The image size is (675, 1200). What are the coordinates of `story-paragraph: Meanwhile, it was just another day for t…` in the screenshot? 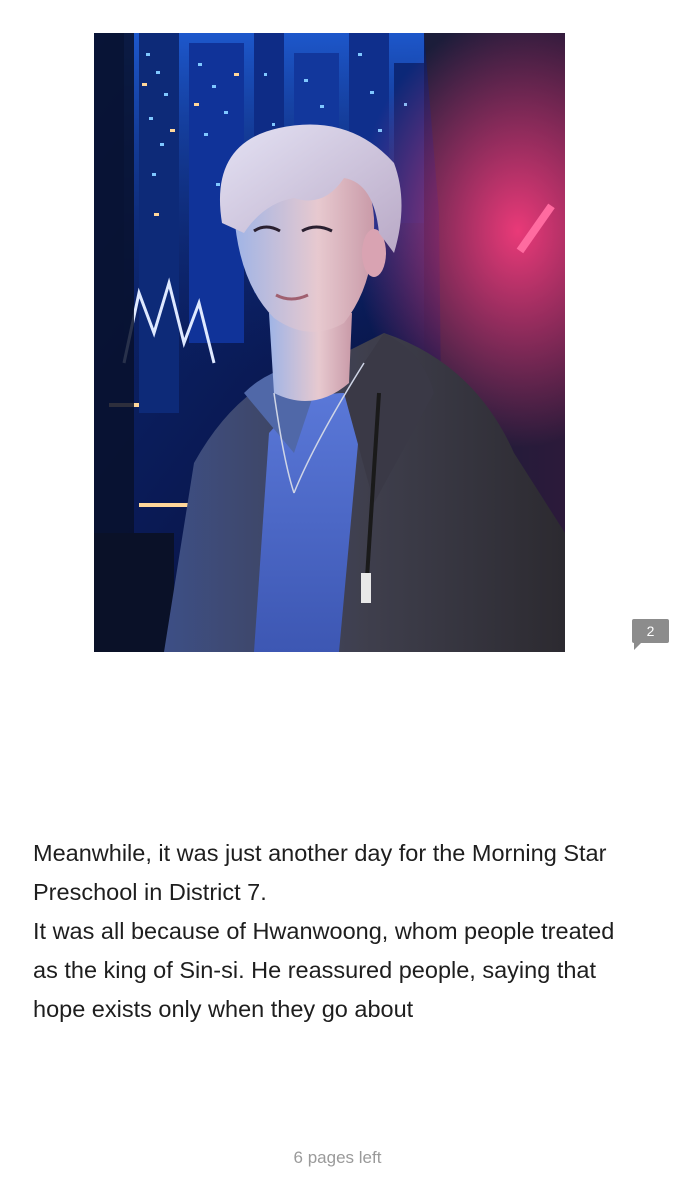 It's located at (320, 872).